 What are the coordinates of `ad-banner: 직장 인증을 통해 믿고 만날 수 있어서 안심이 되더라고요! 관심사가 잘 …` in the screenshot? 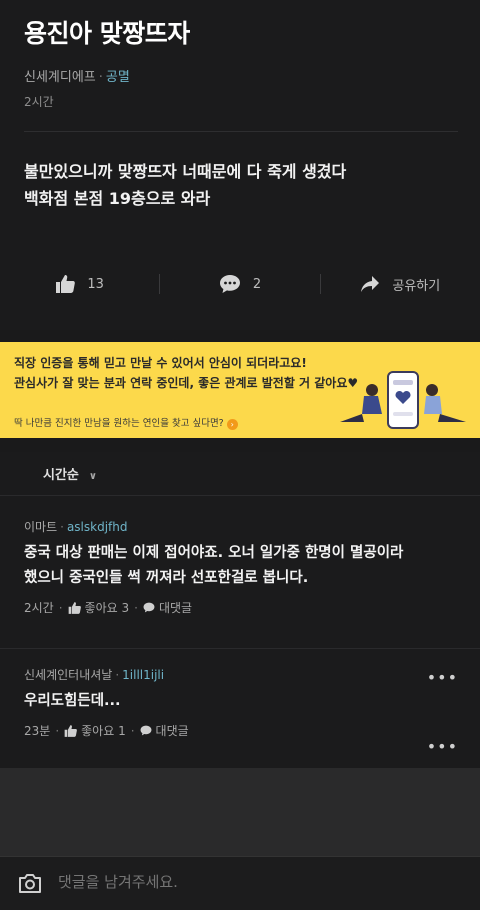 It's located at (240, 390).